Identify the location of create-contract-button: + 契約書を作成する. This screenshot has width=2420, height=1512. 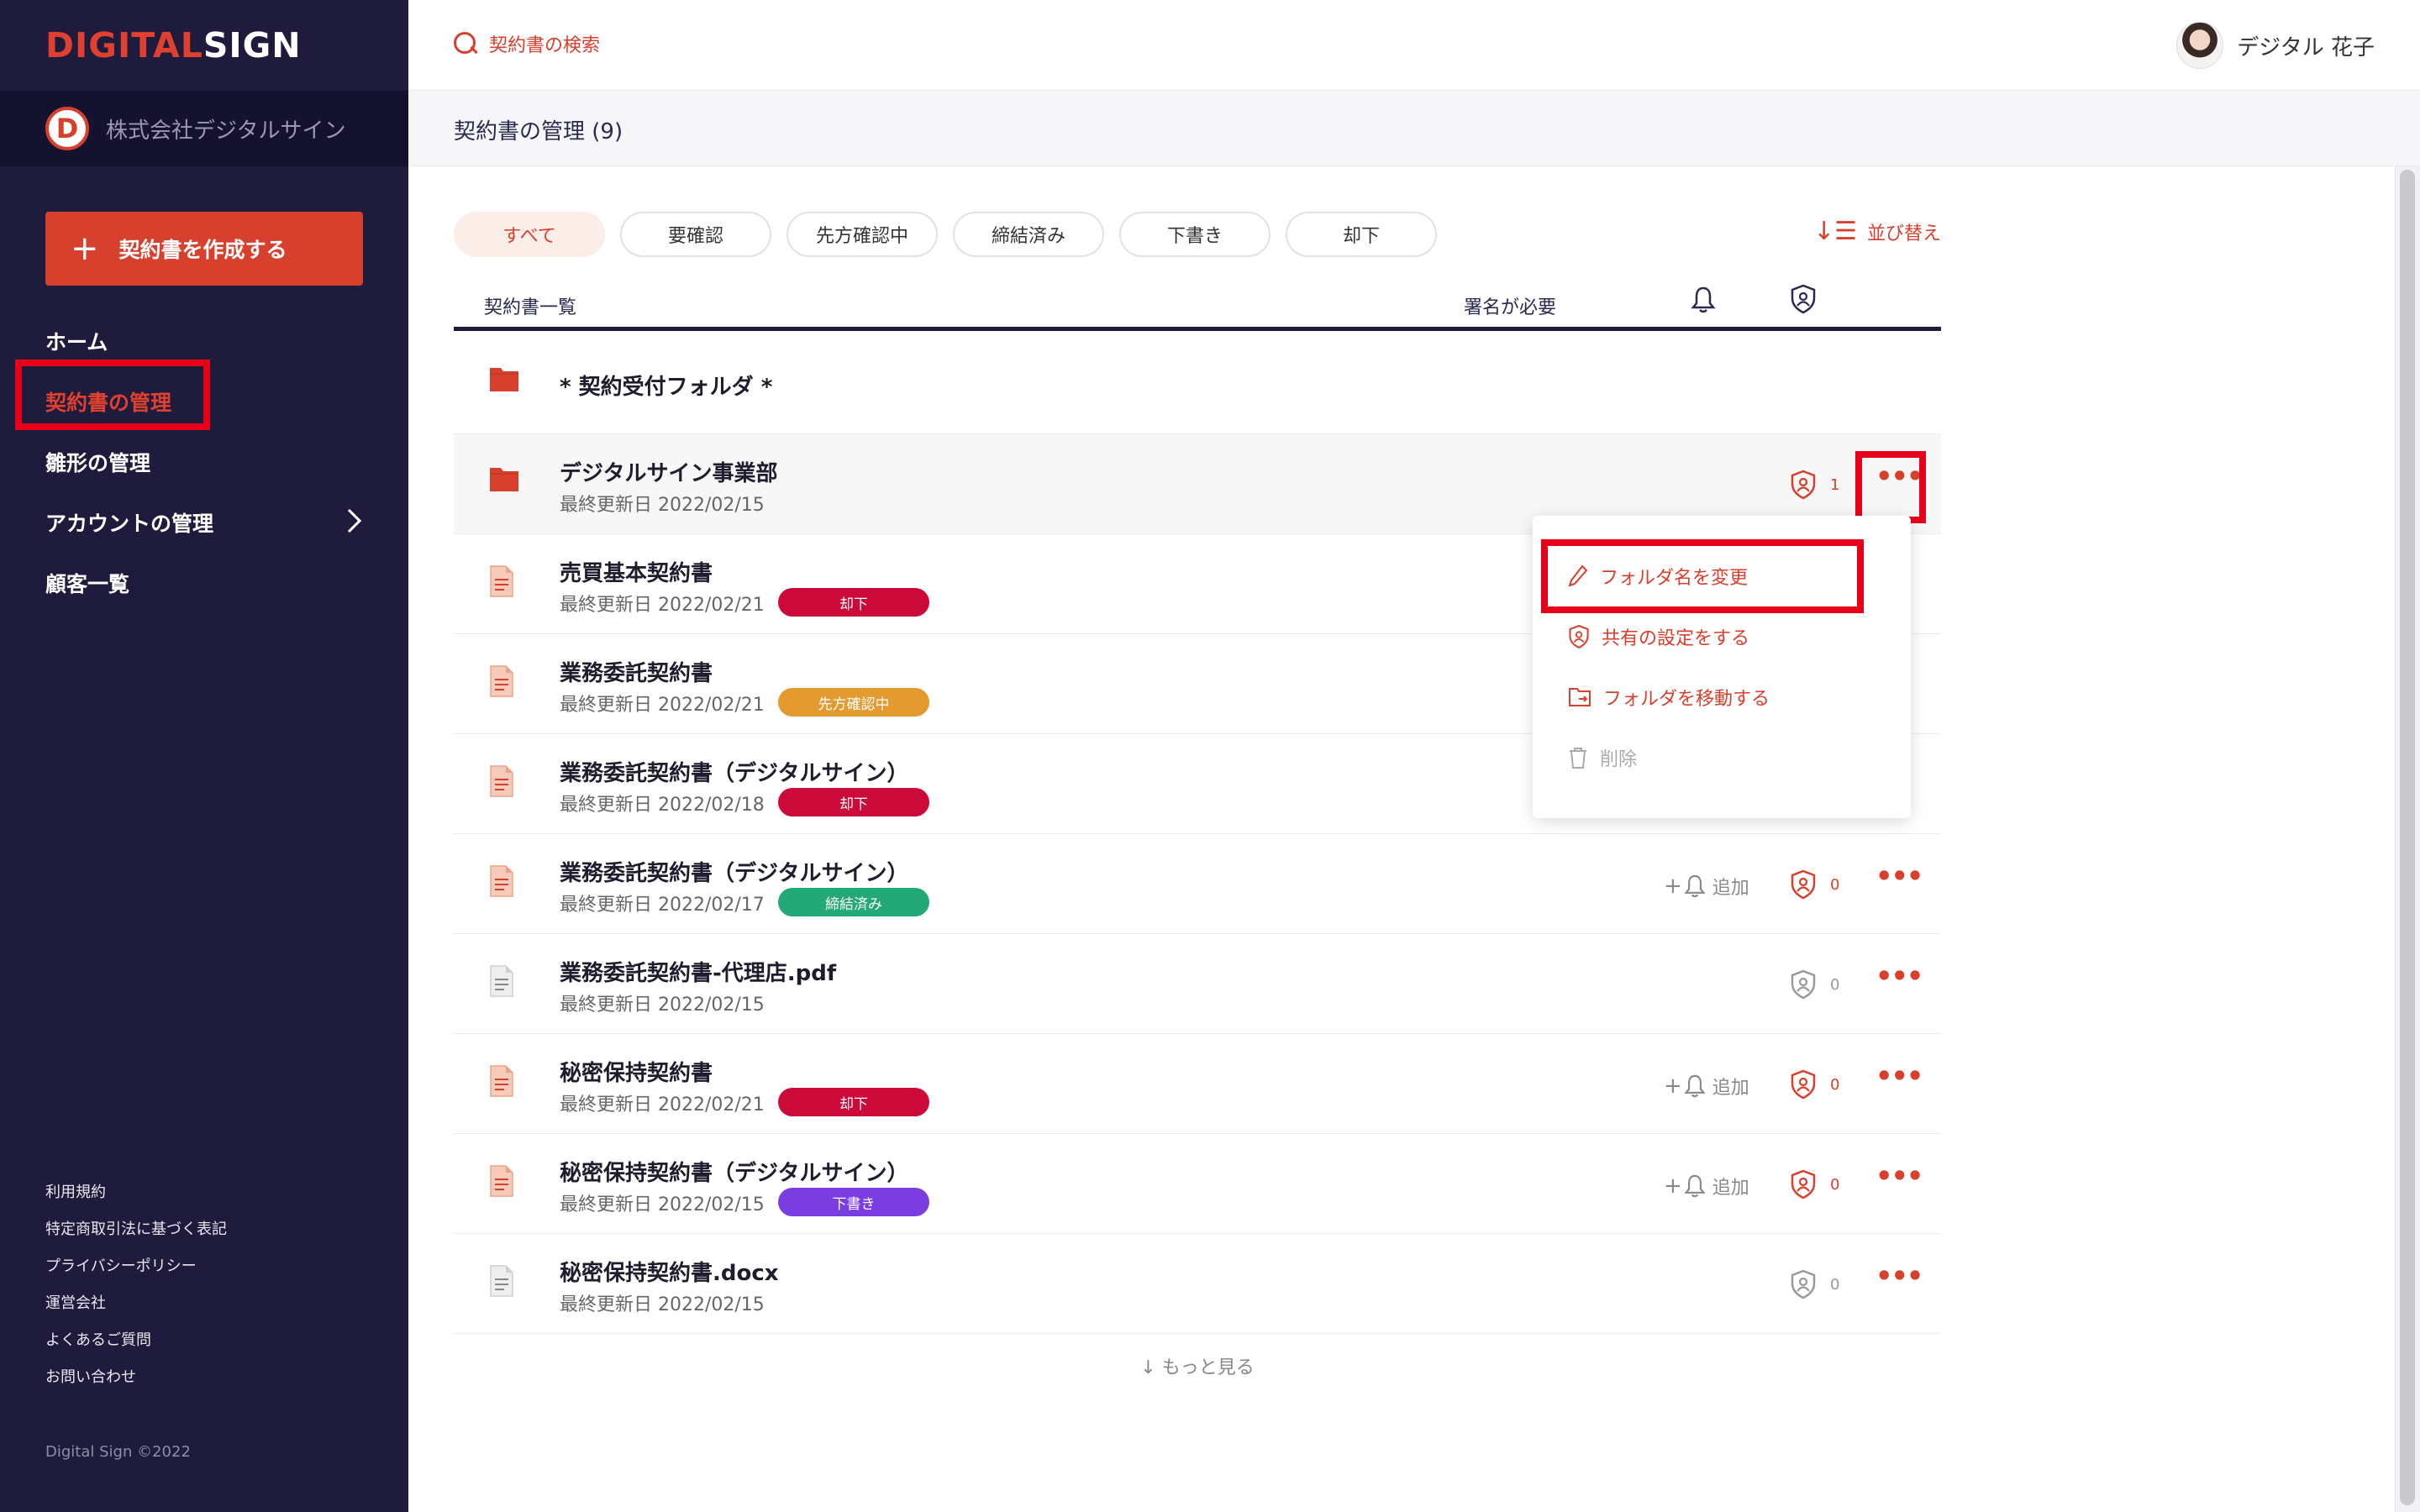
(204, 249).